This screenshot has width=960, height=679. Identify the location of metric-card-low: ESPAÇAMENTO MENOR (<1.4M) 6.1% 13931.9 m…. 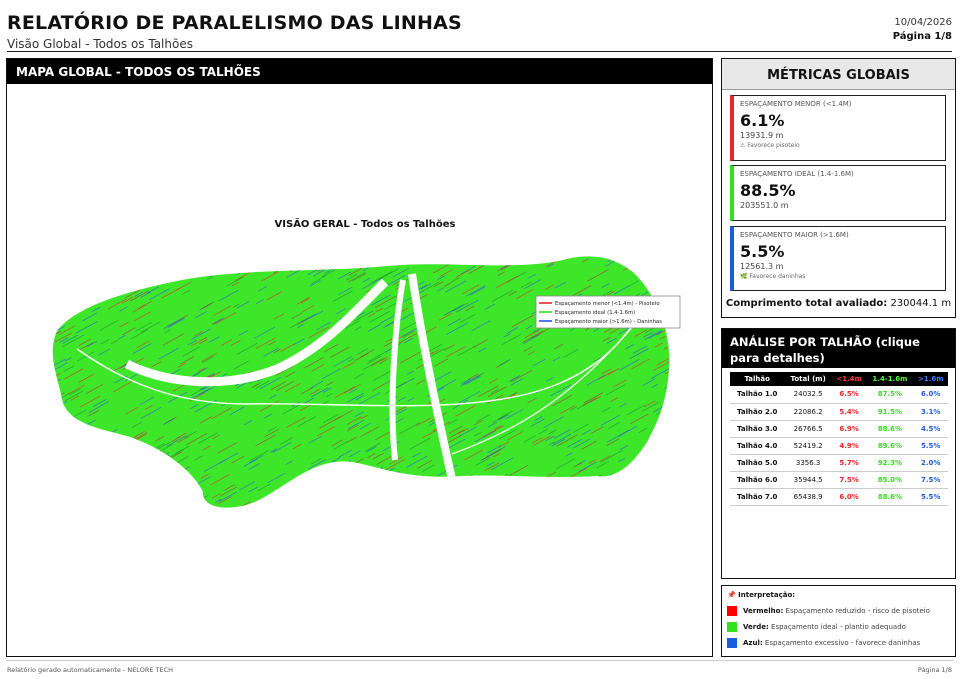
(838, 128).